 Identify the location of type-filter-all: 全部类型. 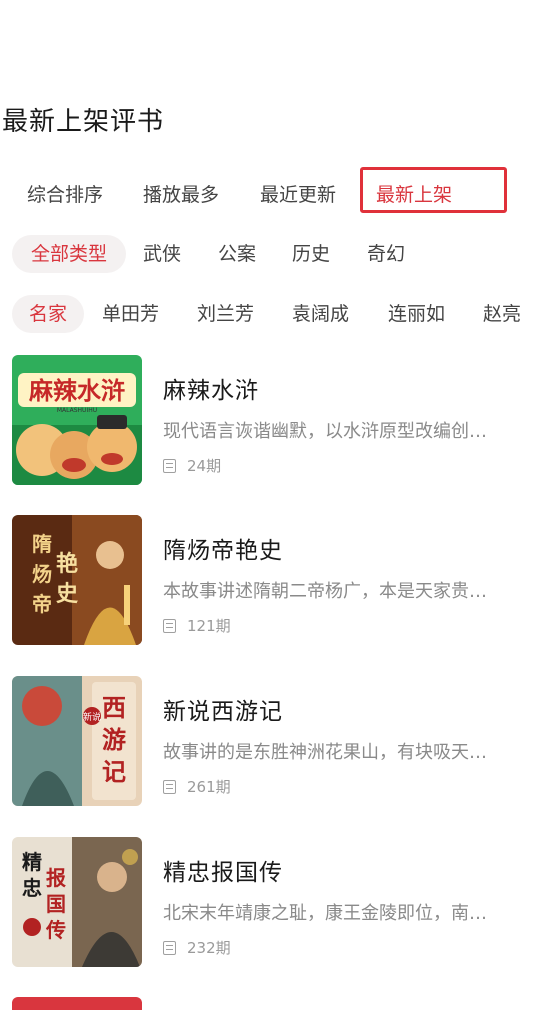
(69, 254).